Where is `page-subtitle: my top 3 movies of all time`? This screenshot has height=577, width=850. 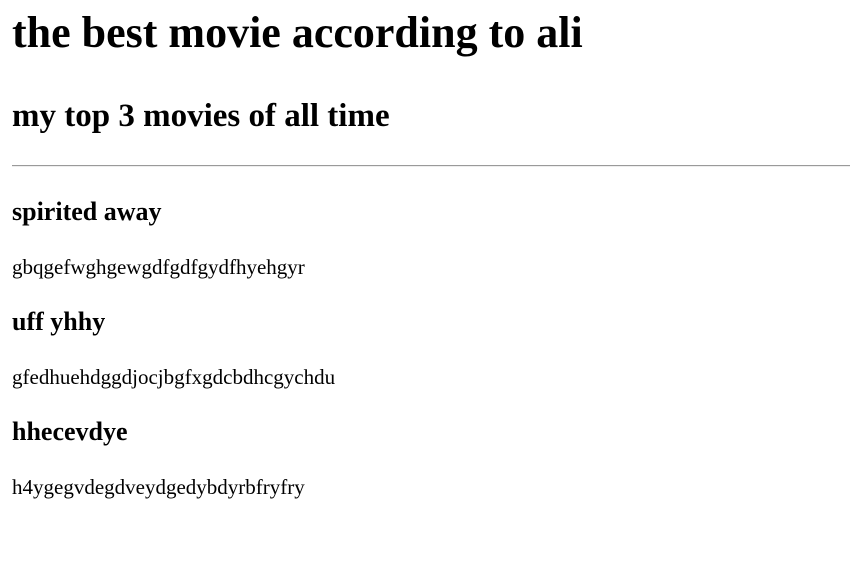
page-subtitle: my top 3 movies of all time is located at coordinates (201, 116).